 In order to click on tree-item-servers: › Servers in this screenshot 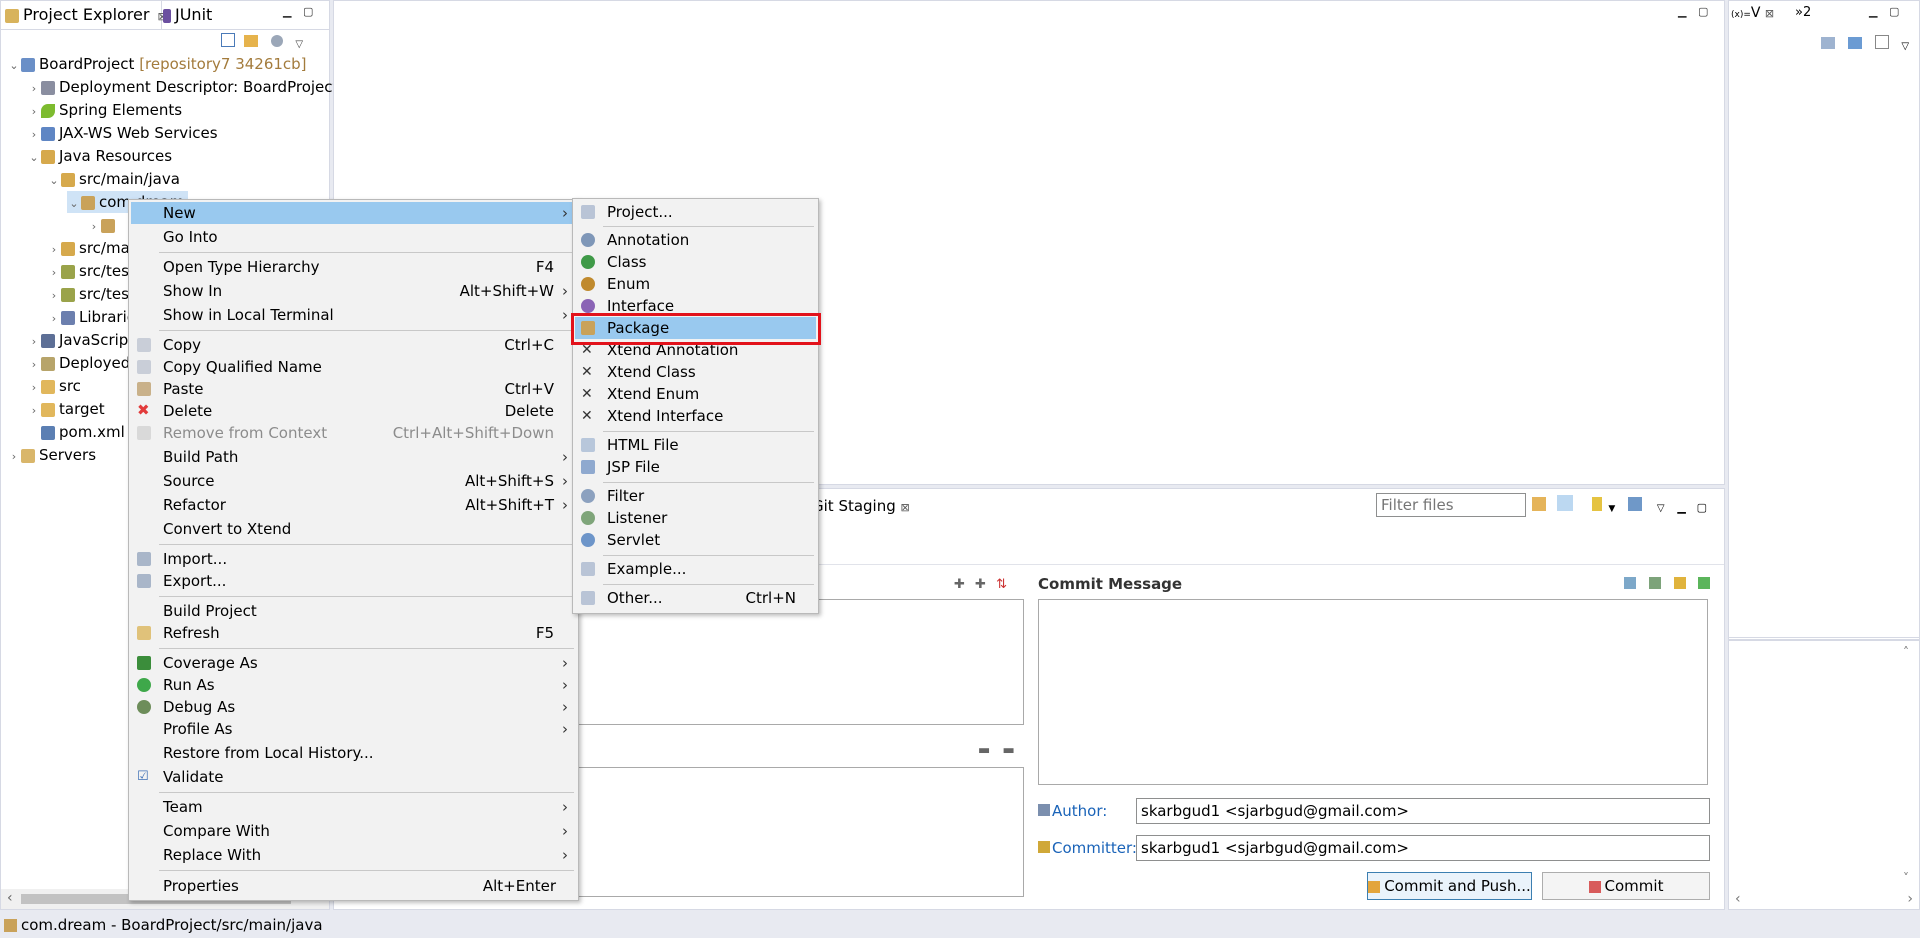, I will do `click(51, 455)`.